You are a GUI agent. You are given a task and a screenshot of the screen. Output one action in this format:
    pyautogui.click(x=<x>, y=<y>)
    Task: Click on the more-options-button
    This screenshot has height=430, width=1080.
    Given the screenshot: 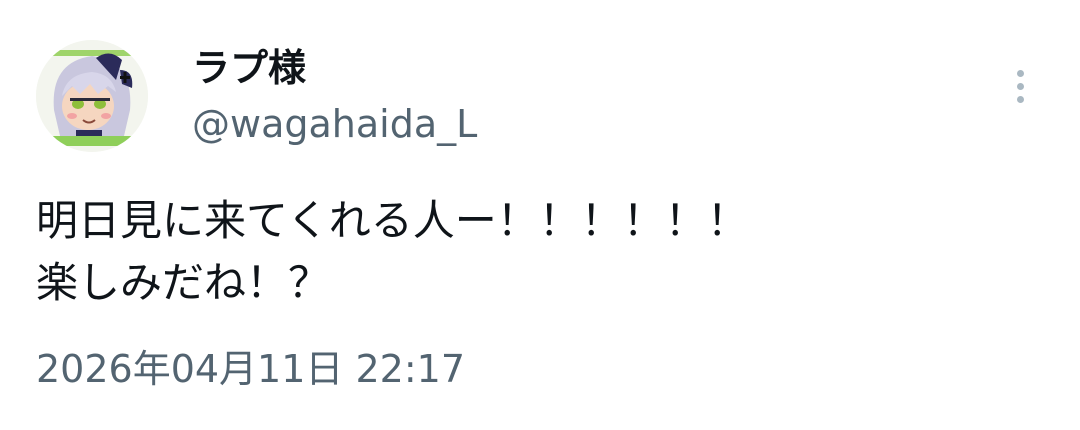 What is the action you would take?
    pyautogui.click(x=1020, y=86)
    